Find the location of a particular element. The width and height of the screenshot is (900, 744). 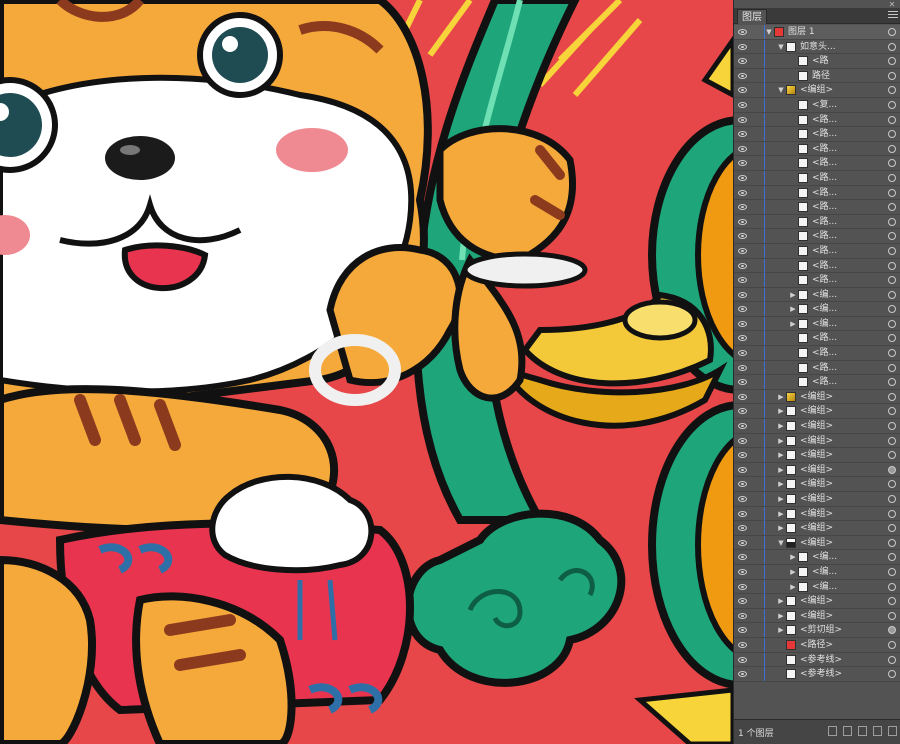

layer-row: ▶ <剪切组> is located at coordinates (817, 630).